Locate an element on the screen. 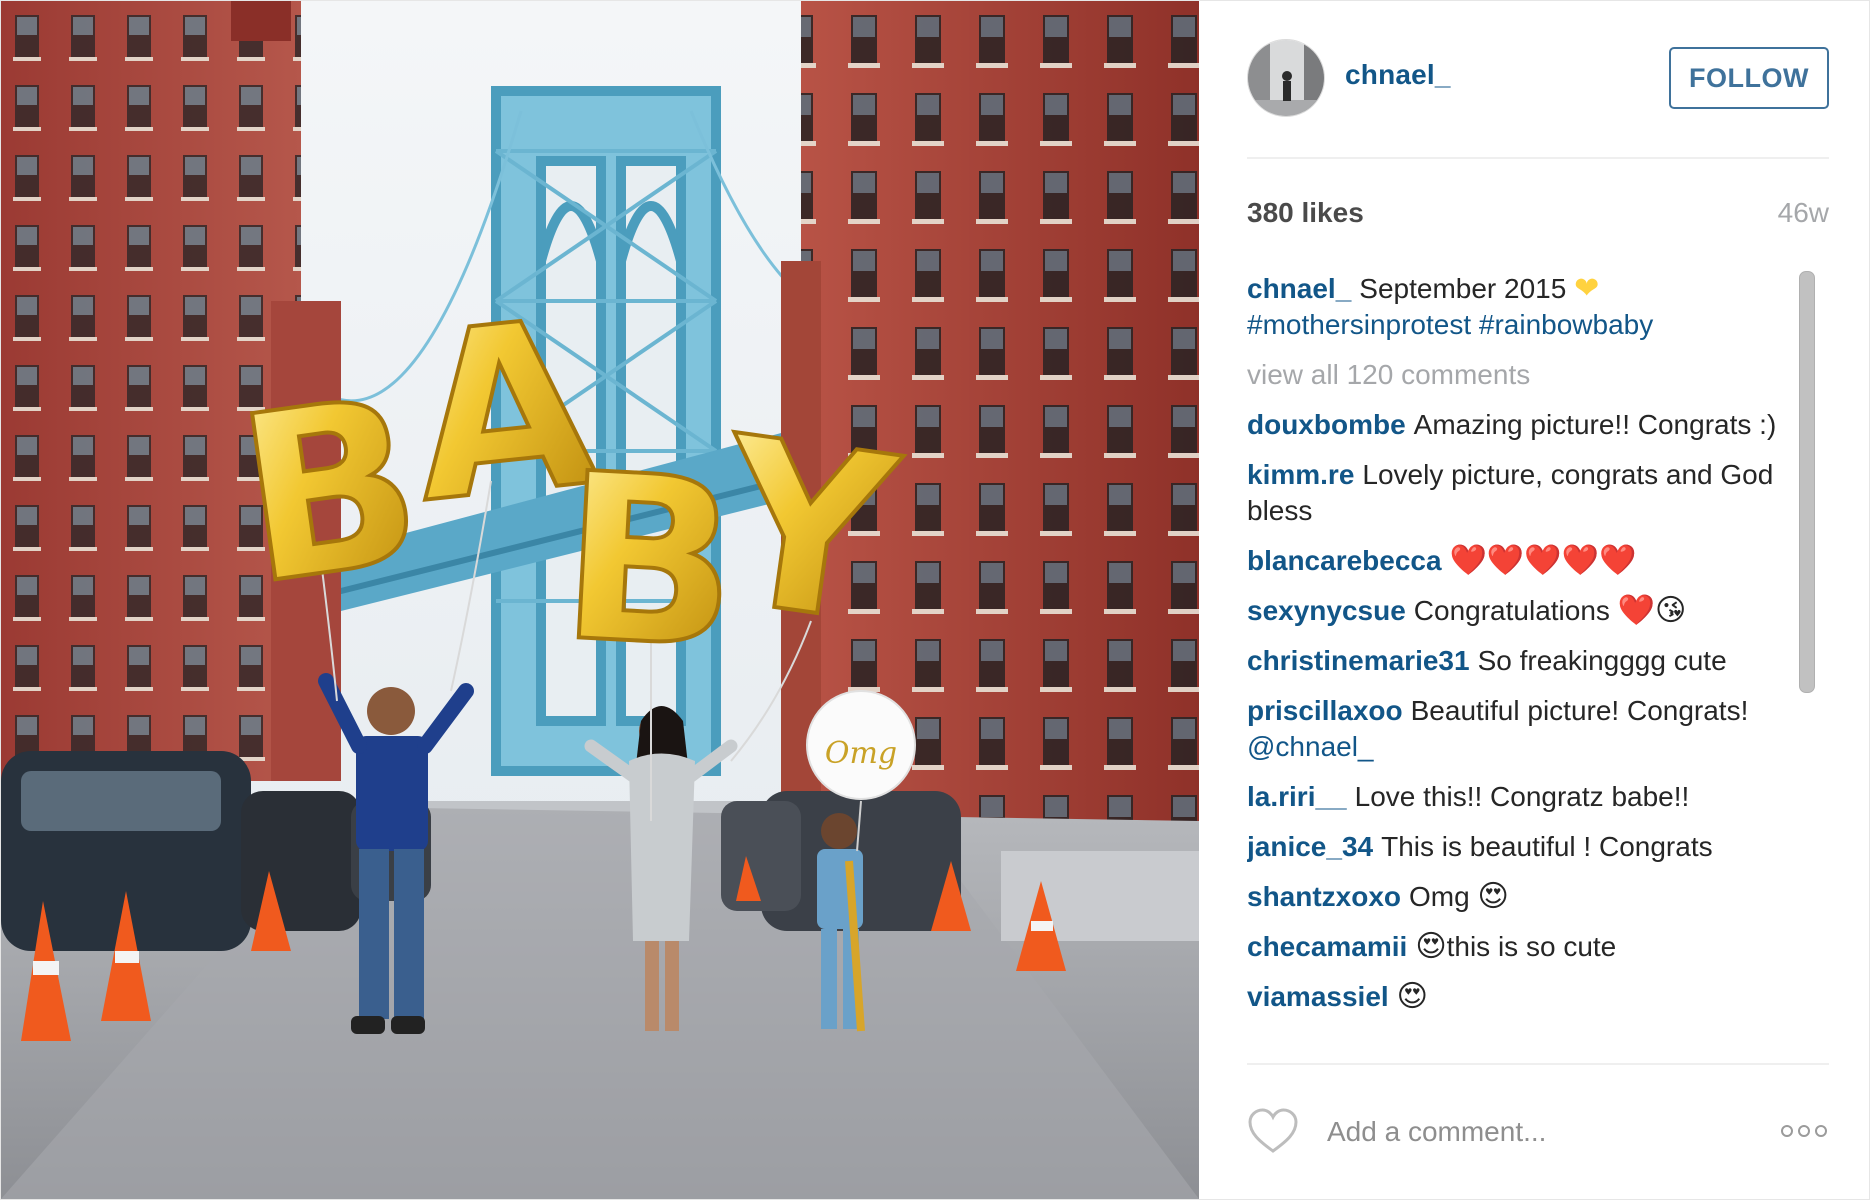 Image resolution: width=1870 pixels, height=1200 pixels. avatar-image is located at coordinates (1286, 78).